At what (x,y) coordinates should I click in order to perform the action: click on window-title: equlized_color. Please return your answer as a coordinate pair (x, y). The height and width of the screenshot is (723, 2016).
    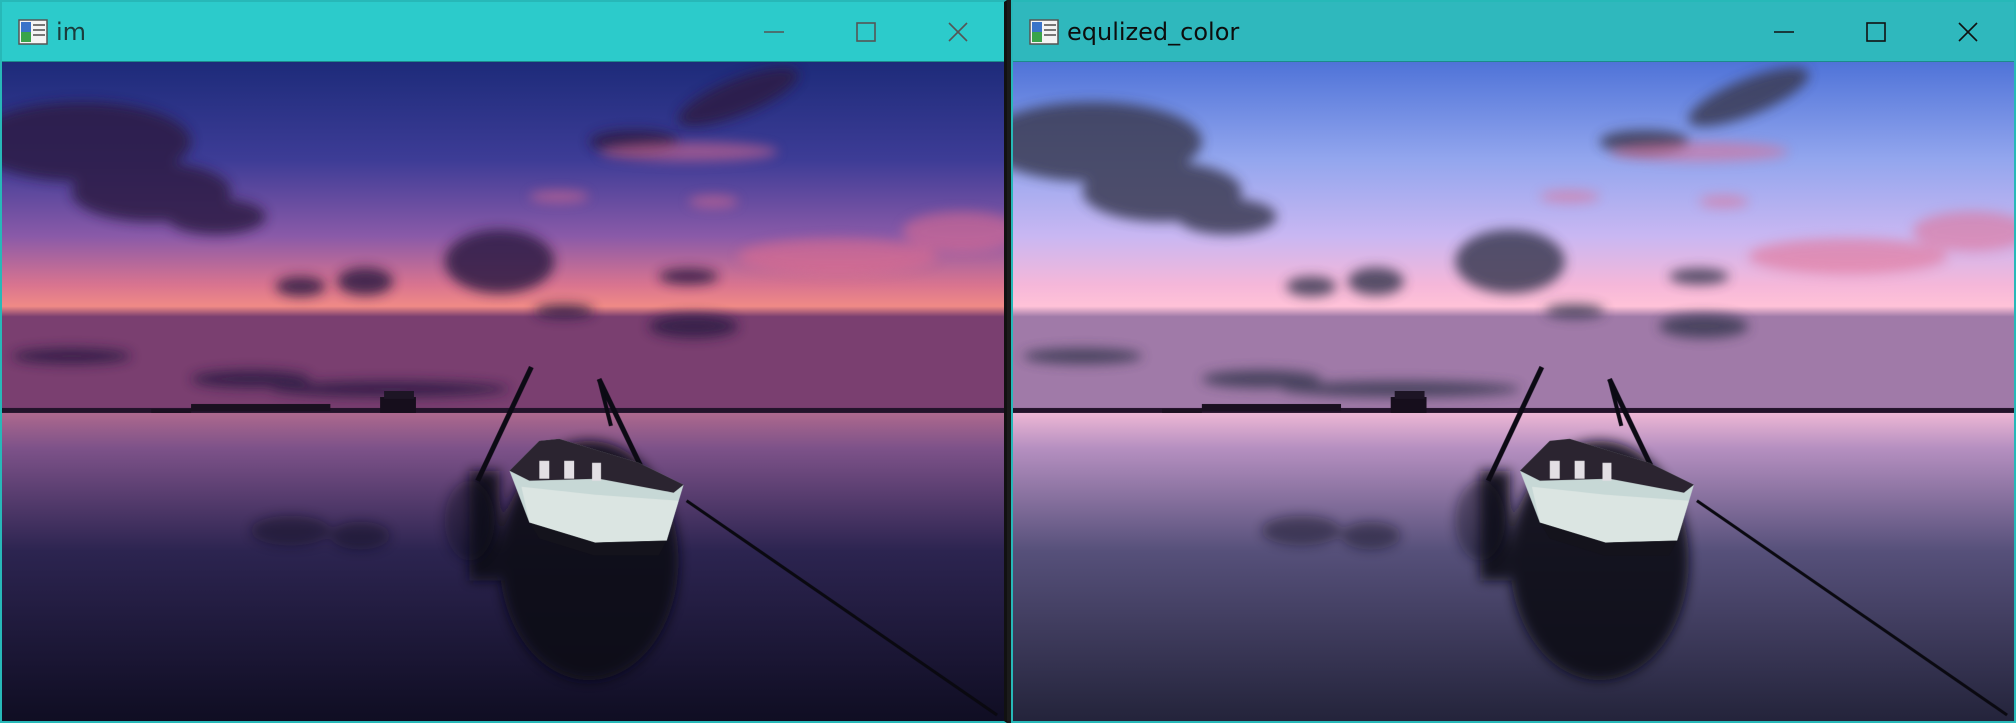
    Looking at the image, I should click on (1153, 31).